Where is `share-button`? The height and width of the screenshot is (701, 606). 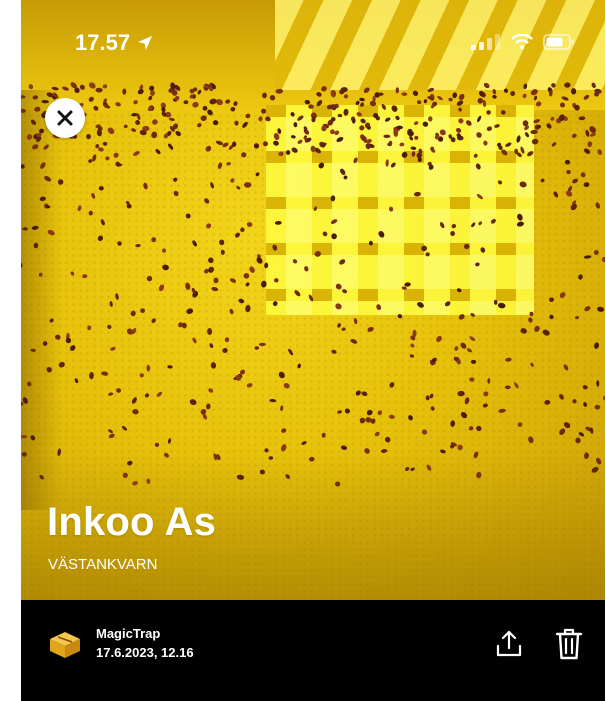
share-button is located at coordinates (509, 644).